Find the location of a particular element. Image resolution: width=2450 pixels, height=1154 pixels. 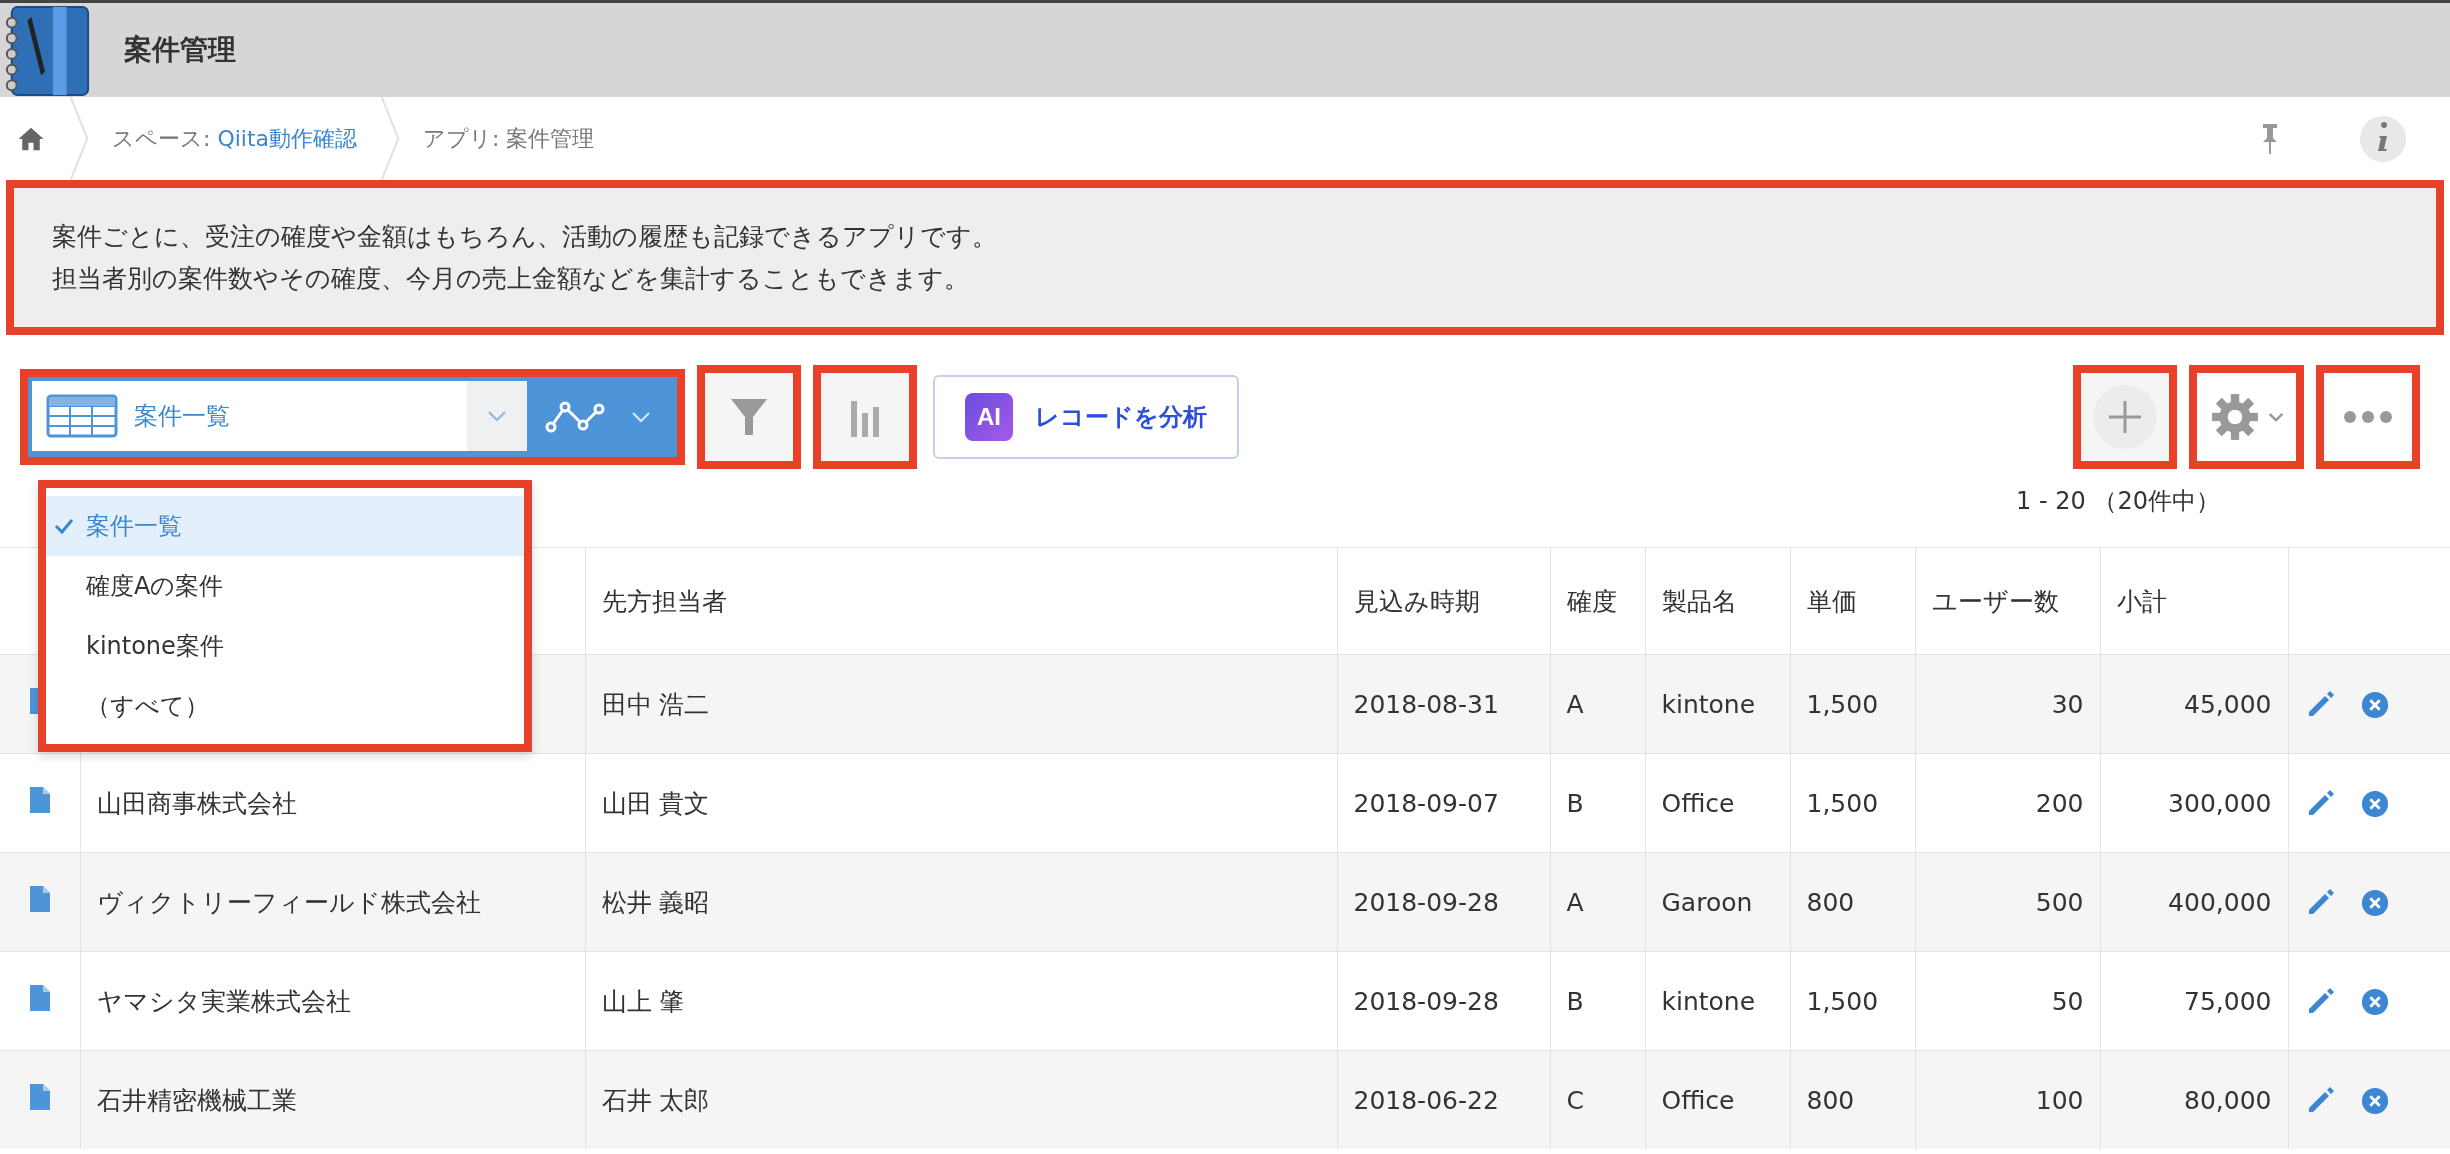

info-icon is located at coordinates (2383, 138).